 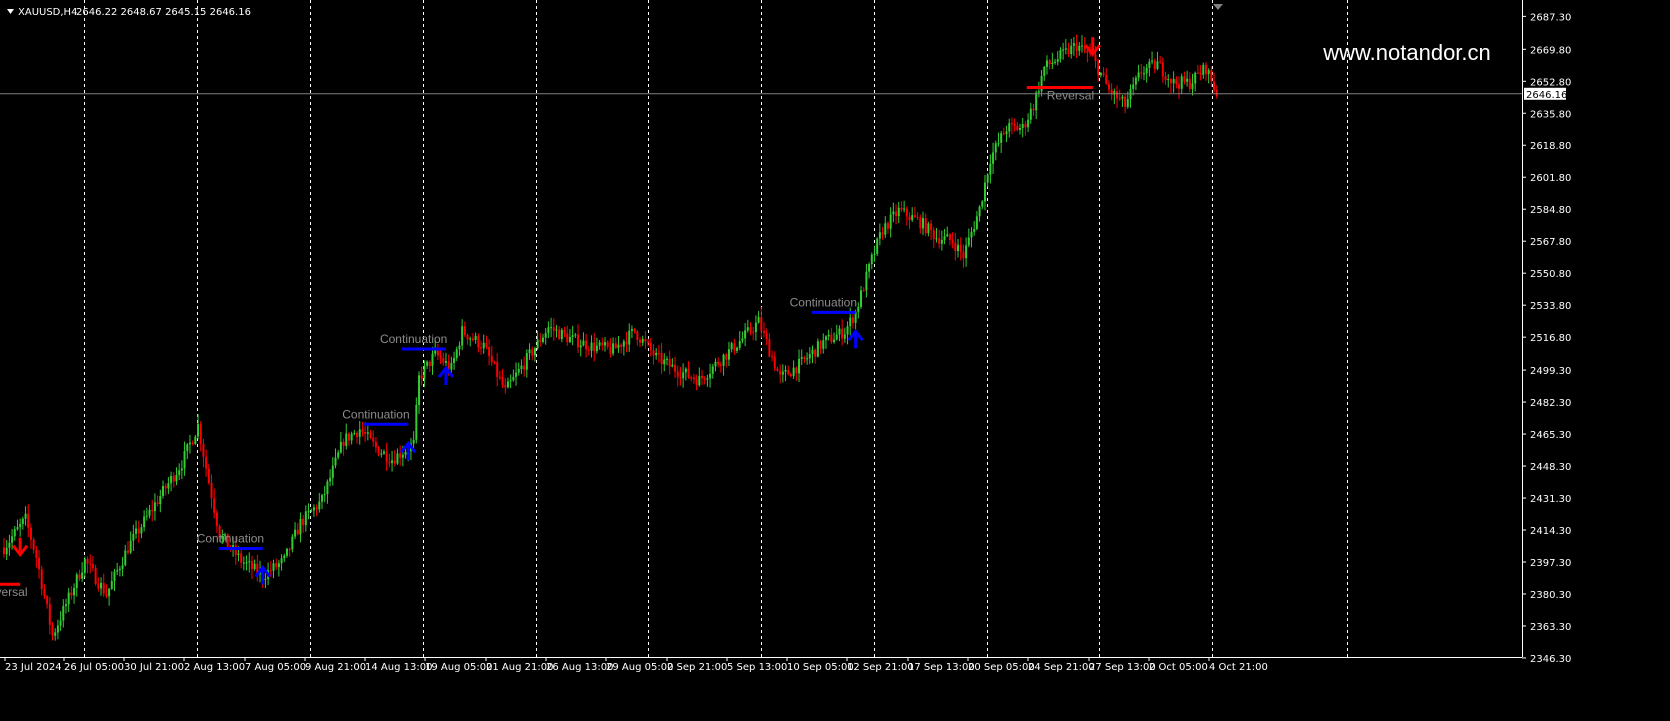 I want to click on price-tick-label: 2397.30, so click(x=1550, y=563).